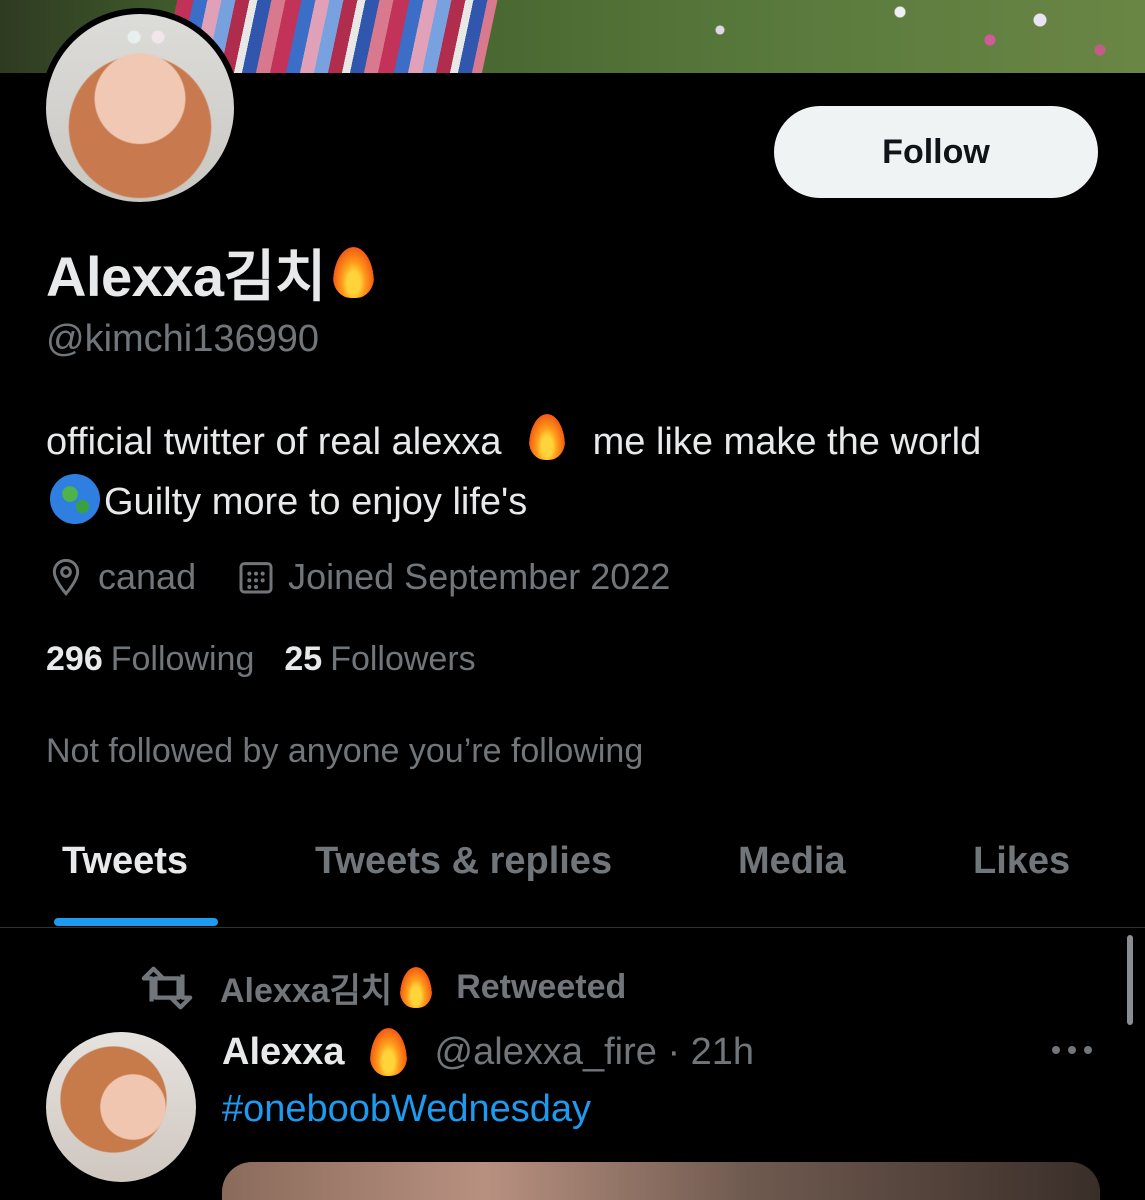 Image resolution: width=1145 pixels, height=1200 pixels. Describe the element at coordinates (140, 108) in the screenshot. I see `profile-avatar` at that location.